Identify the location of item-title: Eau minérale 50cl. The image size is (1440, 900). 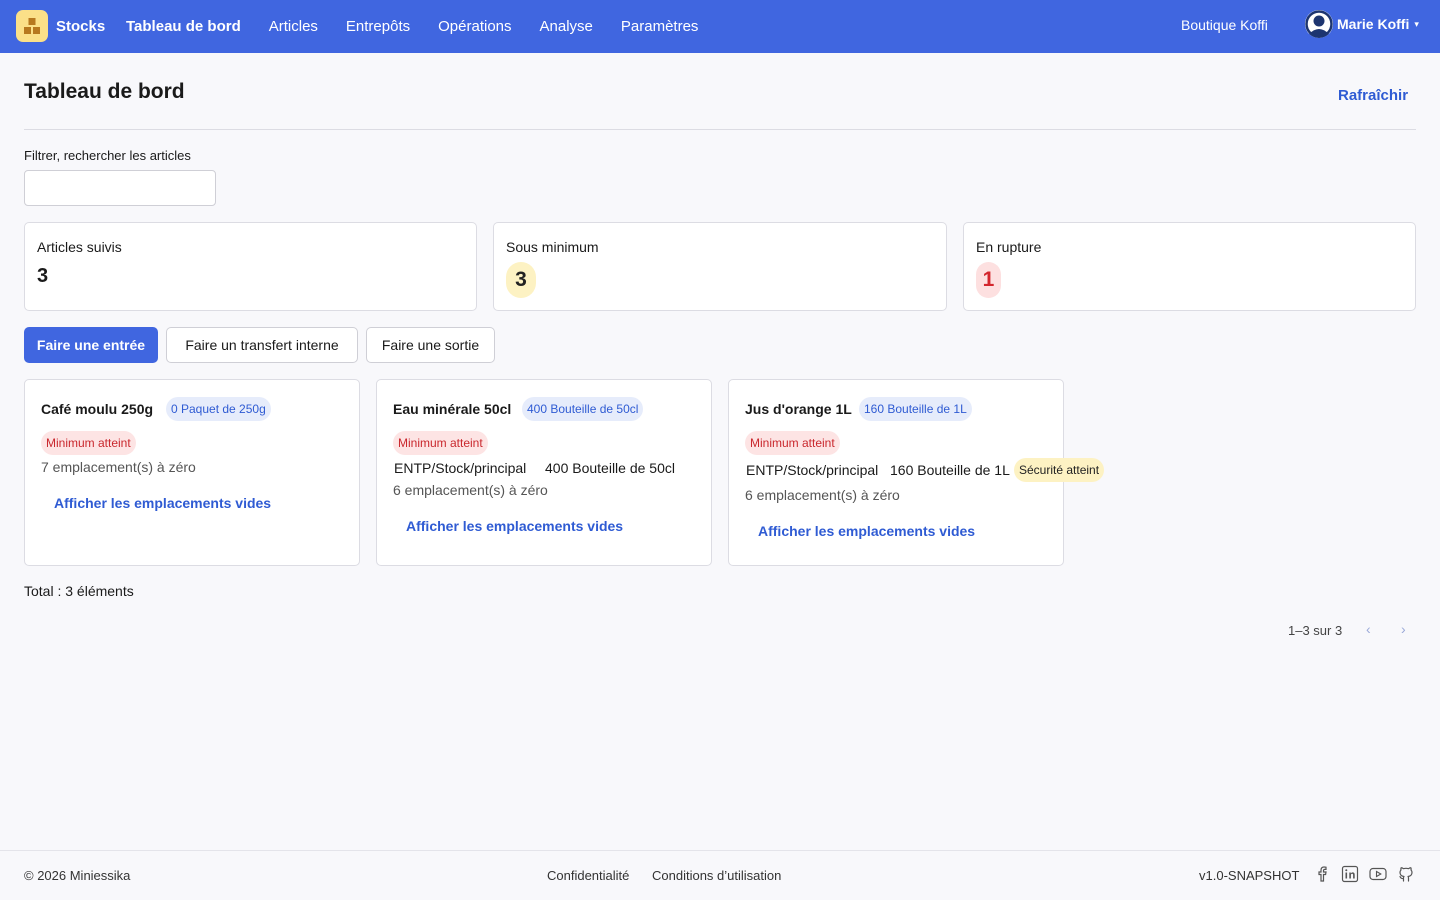
(452, 409).